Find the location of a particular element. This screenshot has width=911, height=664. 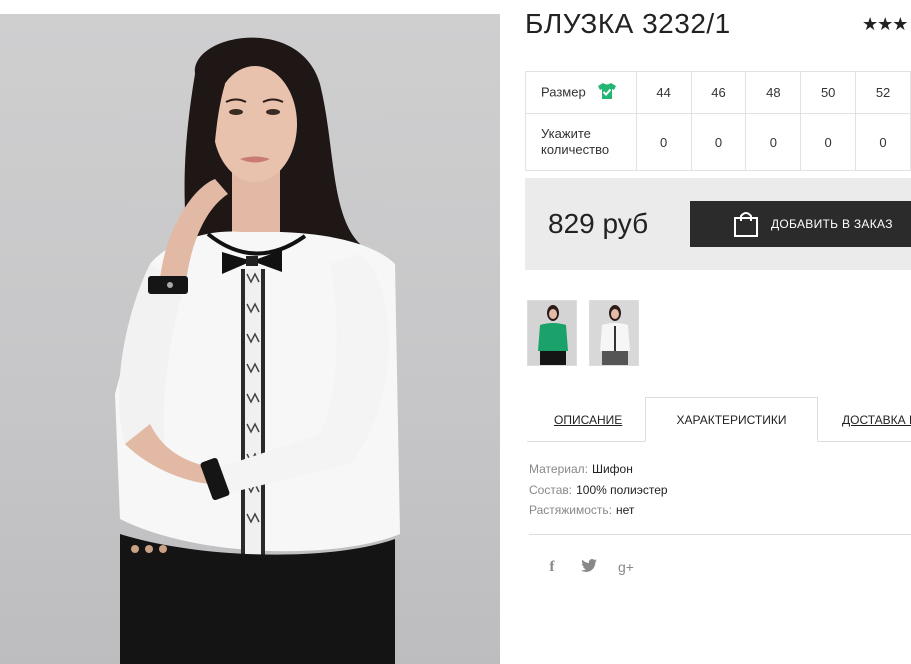

thumbnail-green-blouse is located at coordinates (552, 333).